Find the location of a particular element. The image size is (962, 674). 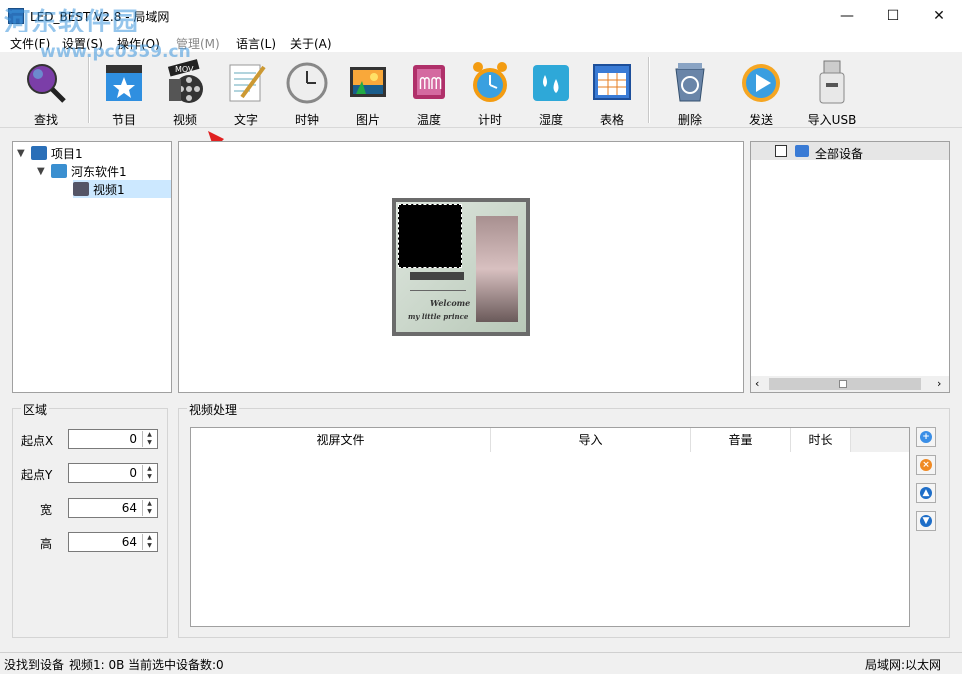

send-button: 发送 is located at coordinates (759, 93).